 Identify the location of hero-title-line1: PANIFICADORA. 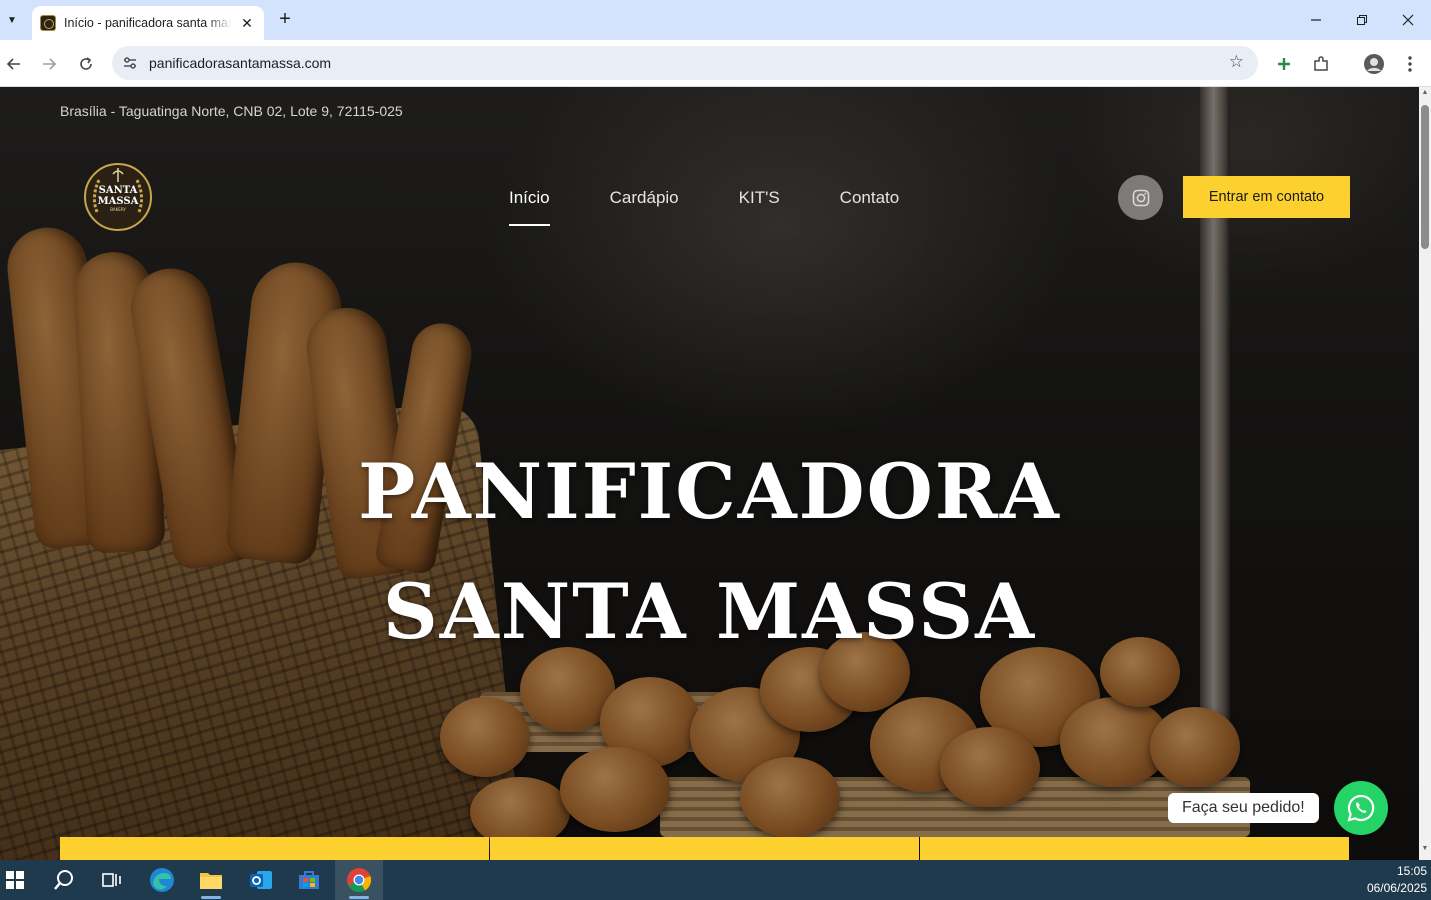
(709, 491).